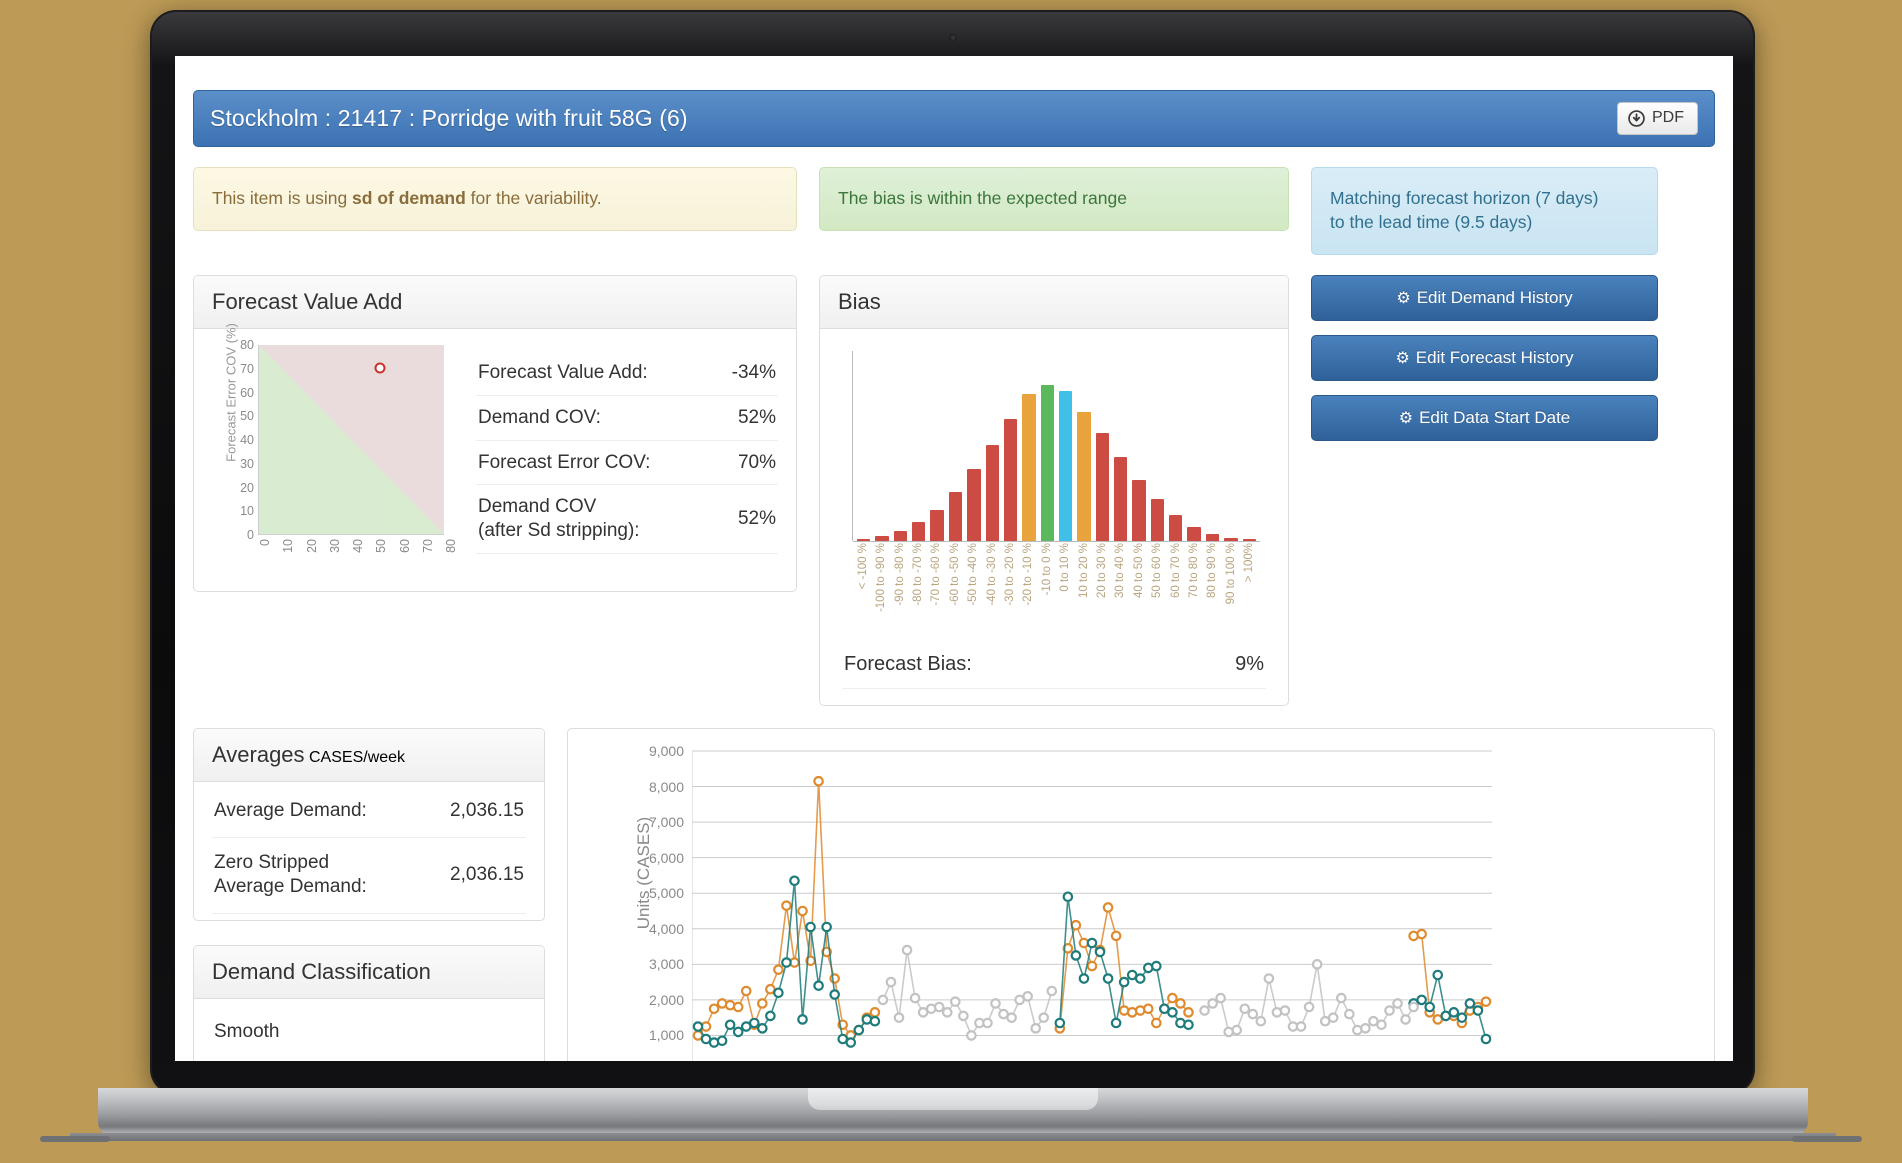  What do you see at coordinates (265, 542) in the screenshot?
I see `fva-x-tick: 0` at bounding box center [265, 542].